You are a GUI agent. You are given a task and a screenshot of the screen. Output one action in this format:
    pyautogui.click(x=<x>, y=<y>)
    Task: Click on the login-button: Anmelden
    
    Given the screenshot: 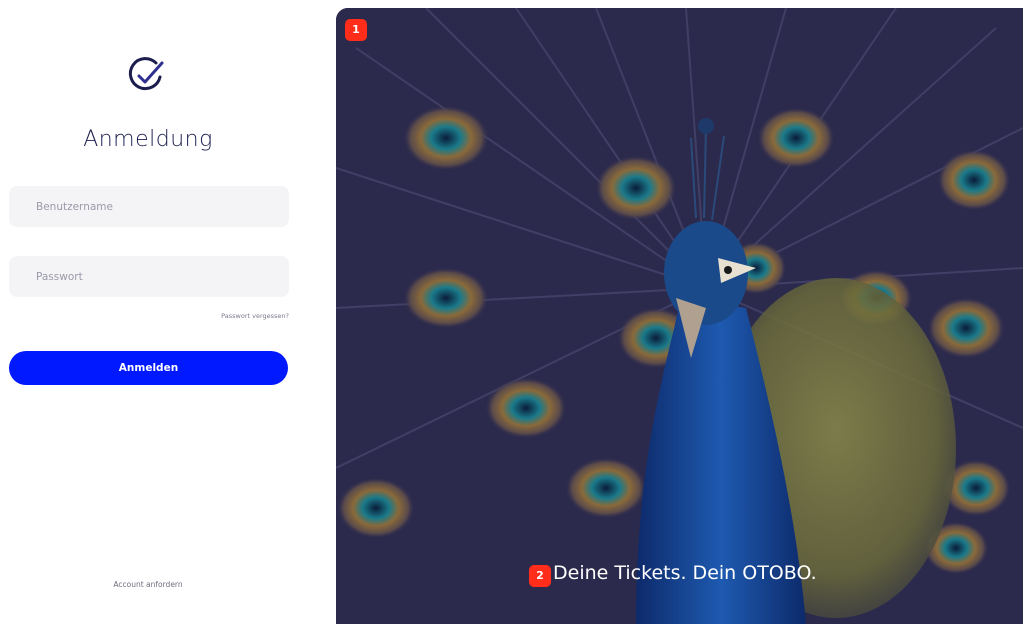 What is the action you would take?
    pyautogui.click(x=148, y=368)
    